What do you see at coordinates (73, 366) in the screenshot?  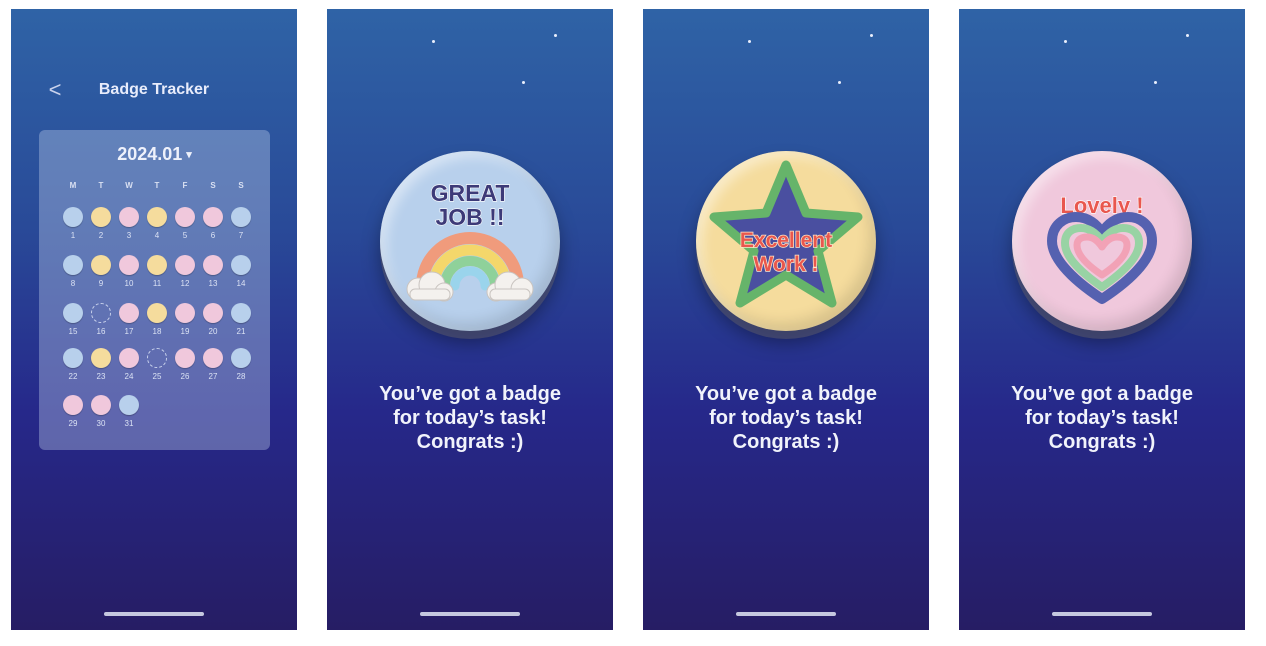 I see `calendar-day: 22` at bounding box center [73, 366].